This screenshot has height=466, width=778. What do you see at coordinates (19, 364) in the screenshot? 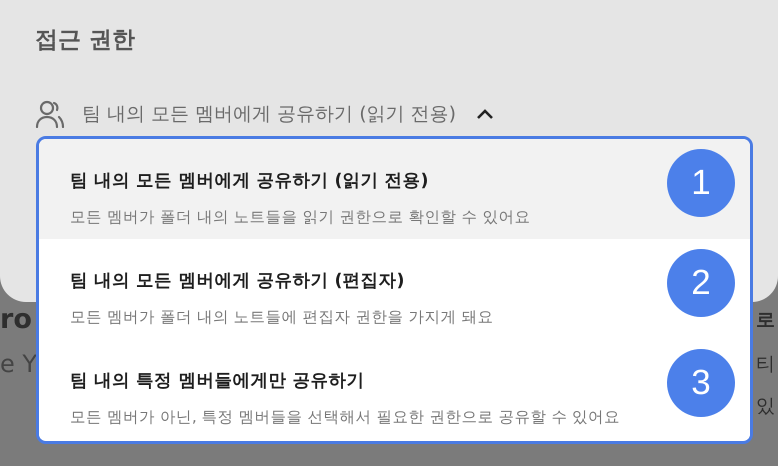
I see `background-text: e Y` at bounding box center [19, 364].